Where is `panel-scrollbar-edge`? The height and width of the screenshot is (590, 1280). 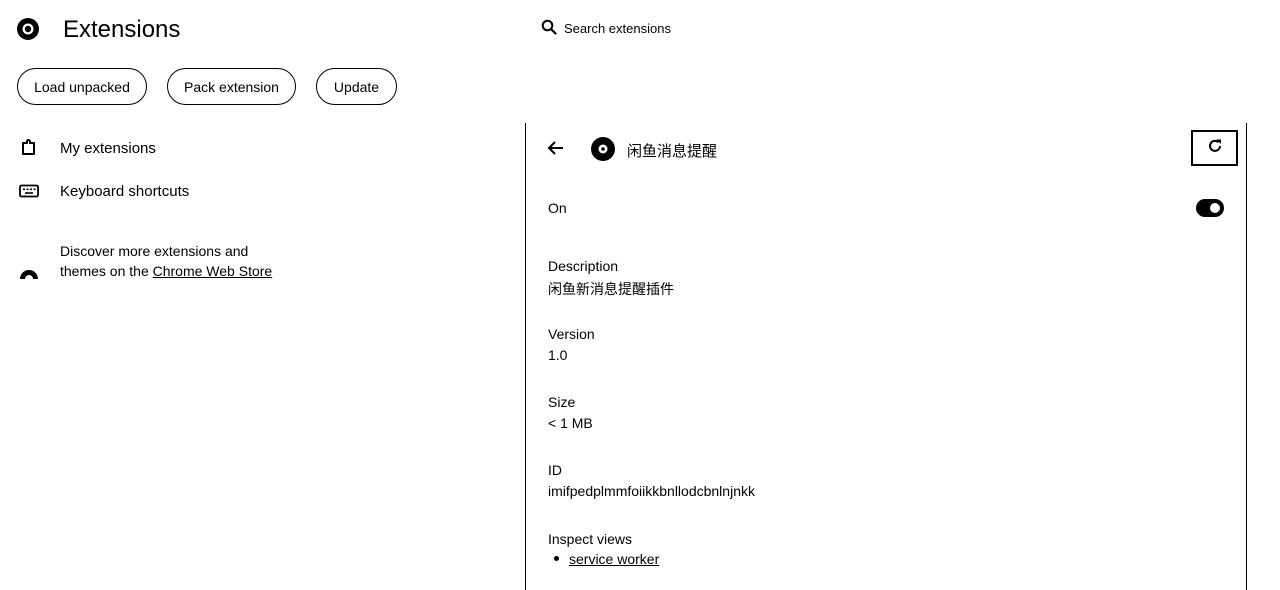
panel-scrollbar-edge is located at coordinates (1246, 356).